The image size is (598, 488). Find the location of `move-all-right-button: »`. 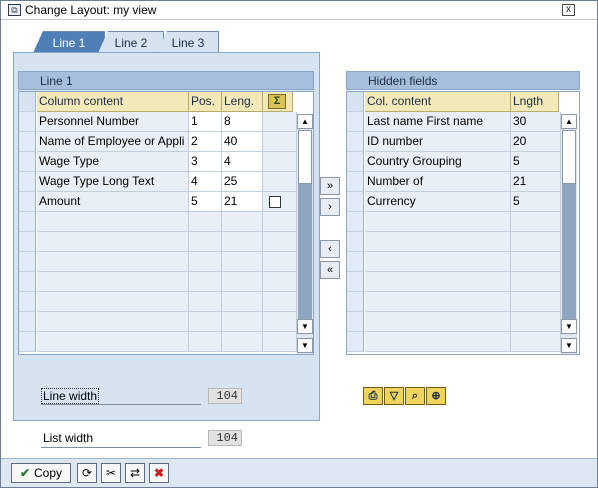

move-all-right-button: » is located at coordinates (330, 186).